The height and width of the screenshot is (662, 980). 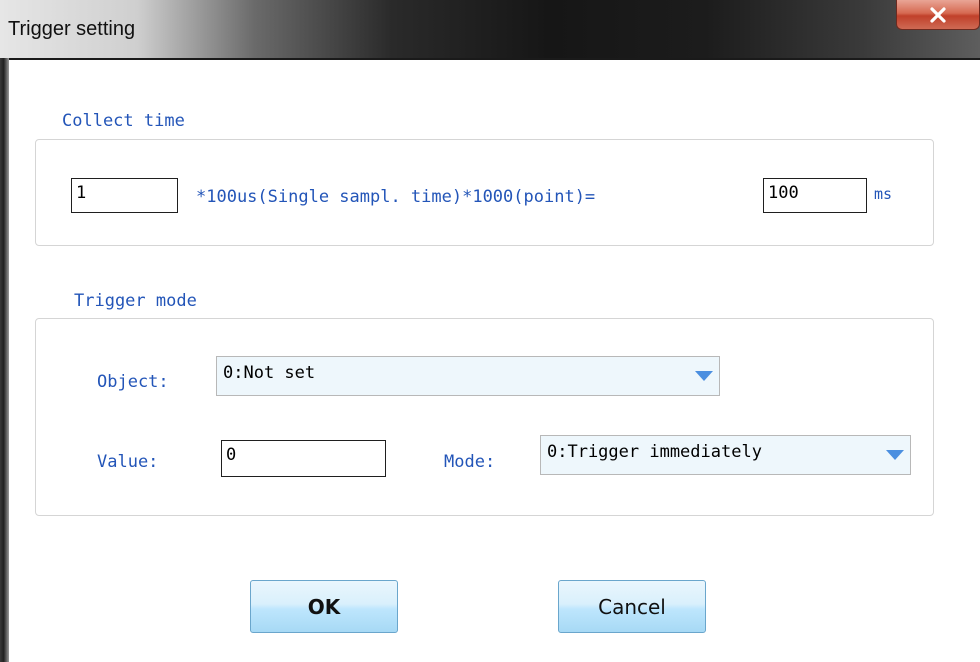 I want to click on object-label: Object:, so click(x=133, y=382).